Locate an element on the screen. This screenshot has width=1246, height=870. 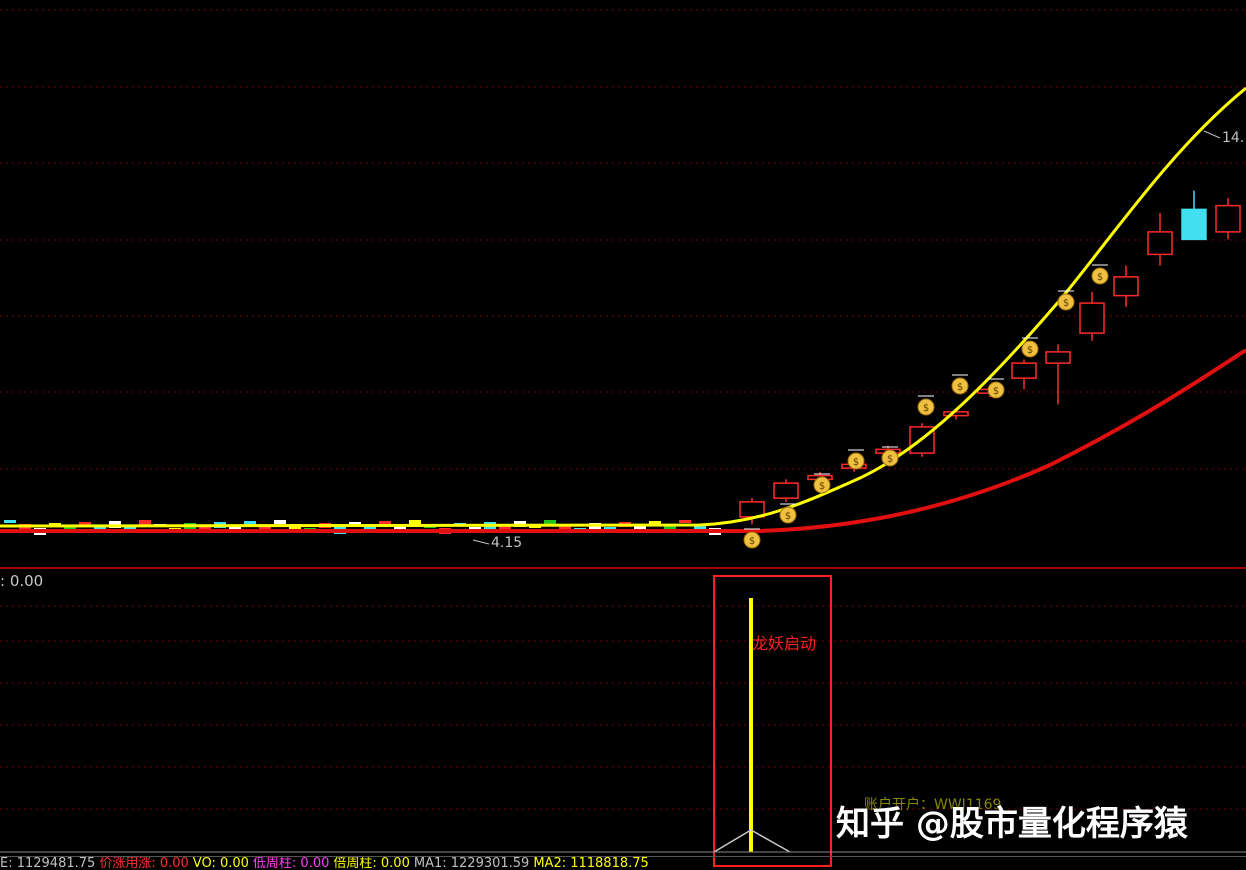
status-bar-item: 价涨用涨: 0.00 is located at coordinates (144, 863).